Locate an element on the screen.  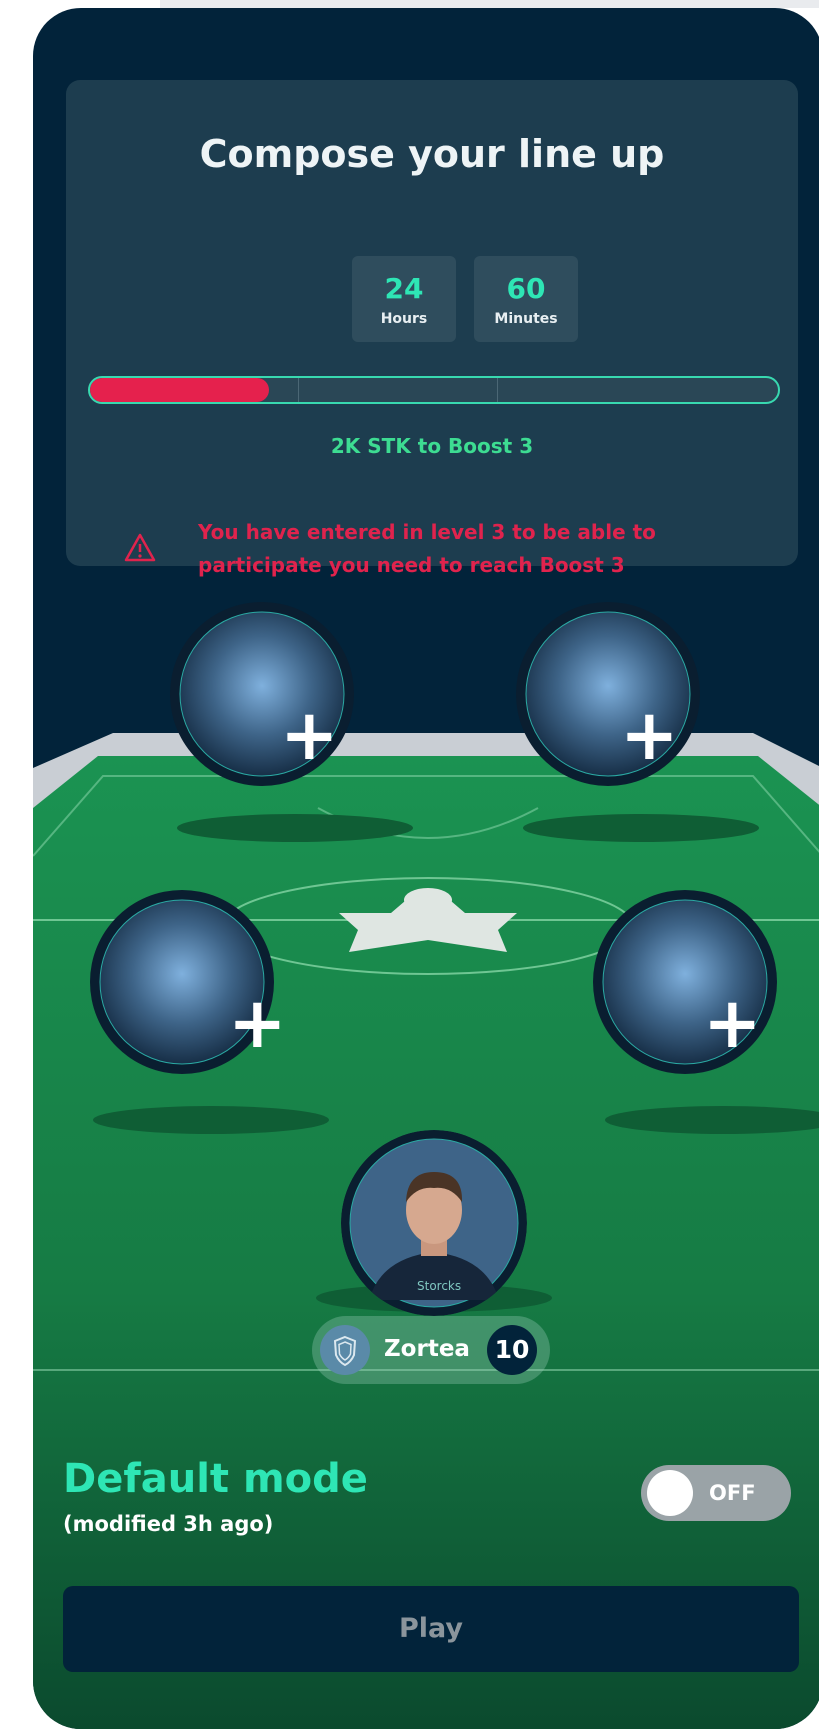
empty-slot-forward-left: + is located at coordinates (262, 694).